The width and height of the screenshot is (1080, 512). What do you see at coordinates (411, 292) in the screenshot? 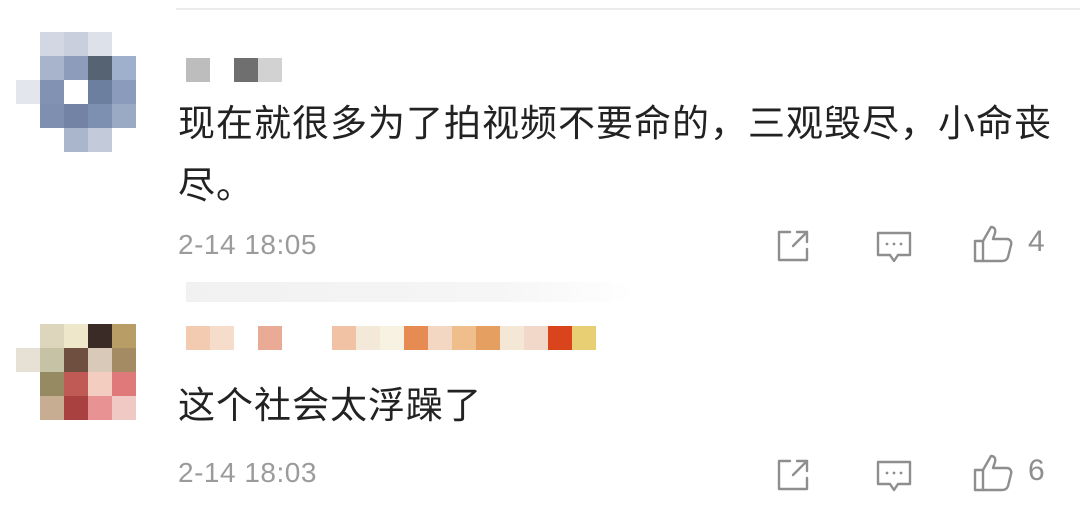
I see `separator-blur` at bounding box center [411, 292].